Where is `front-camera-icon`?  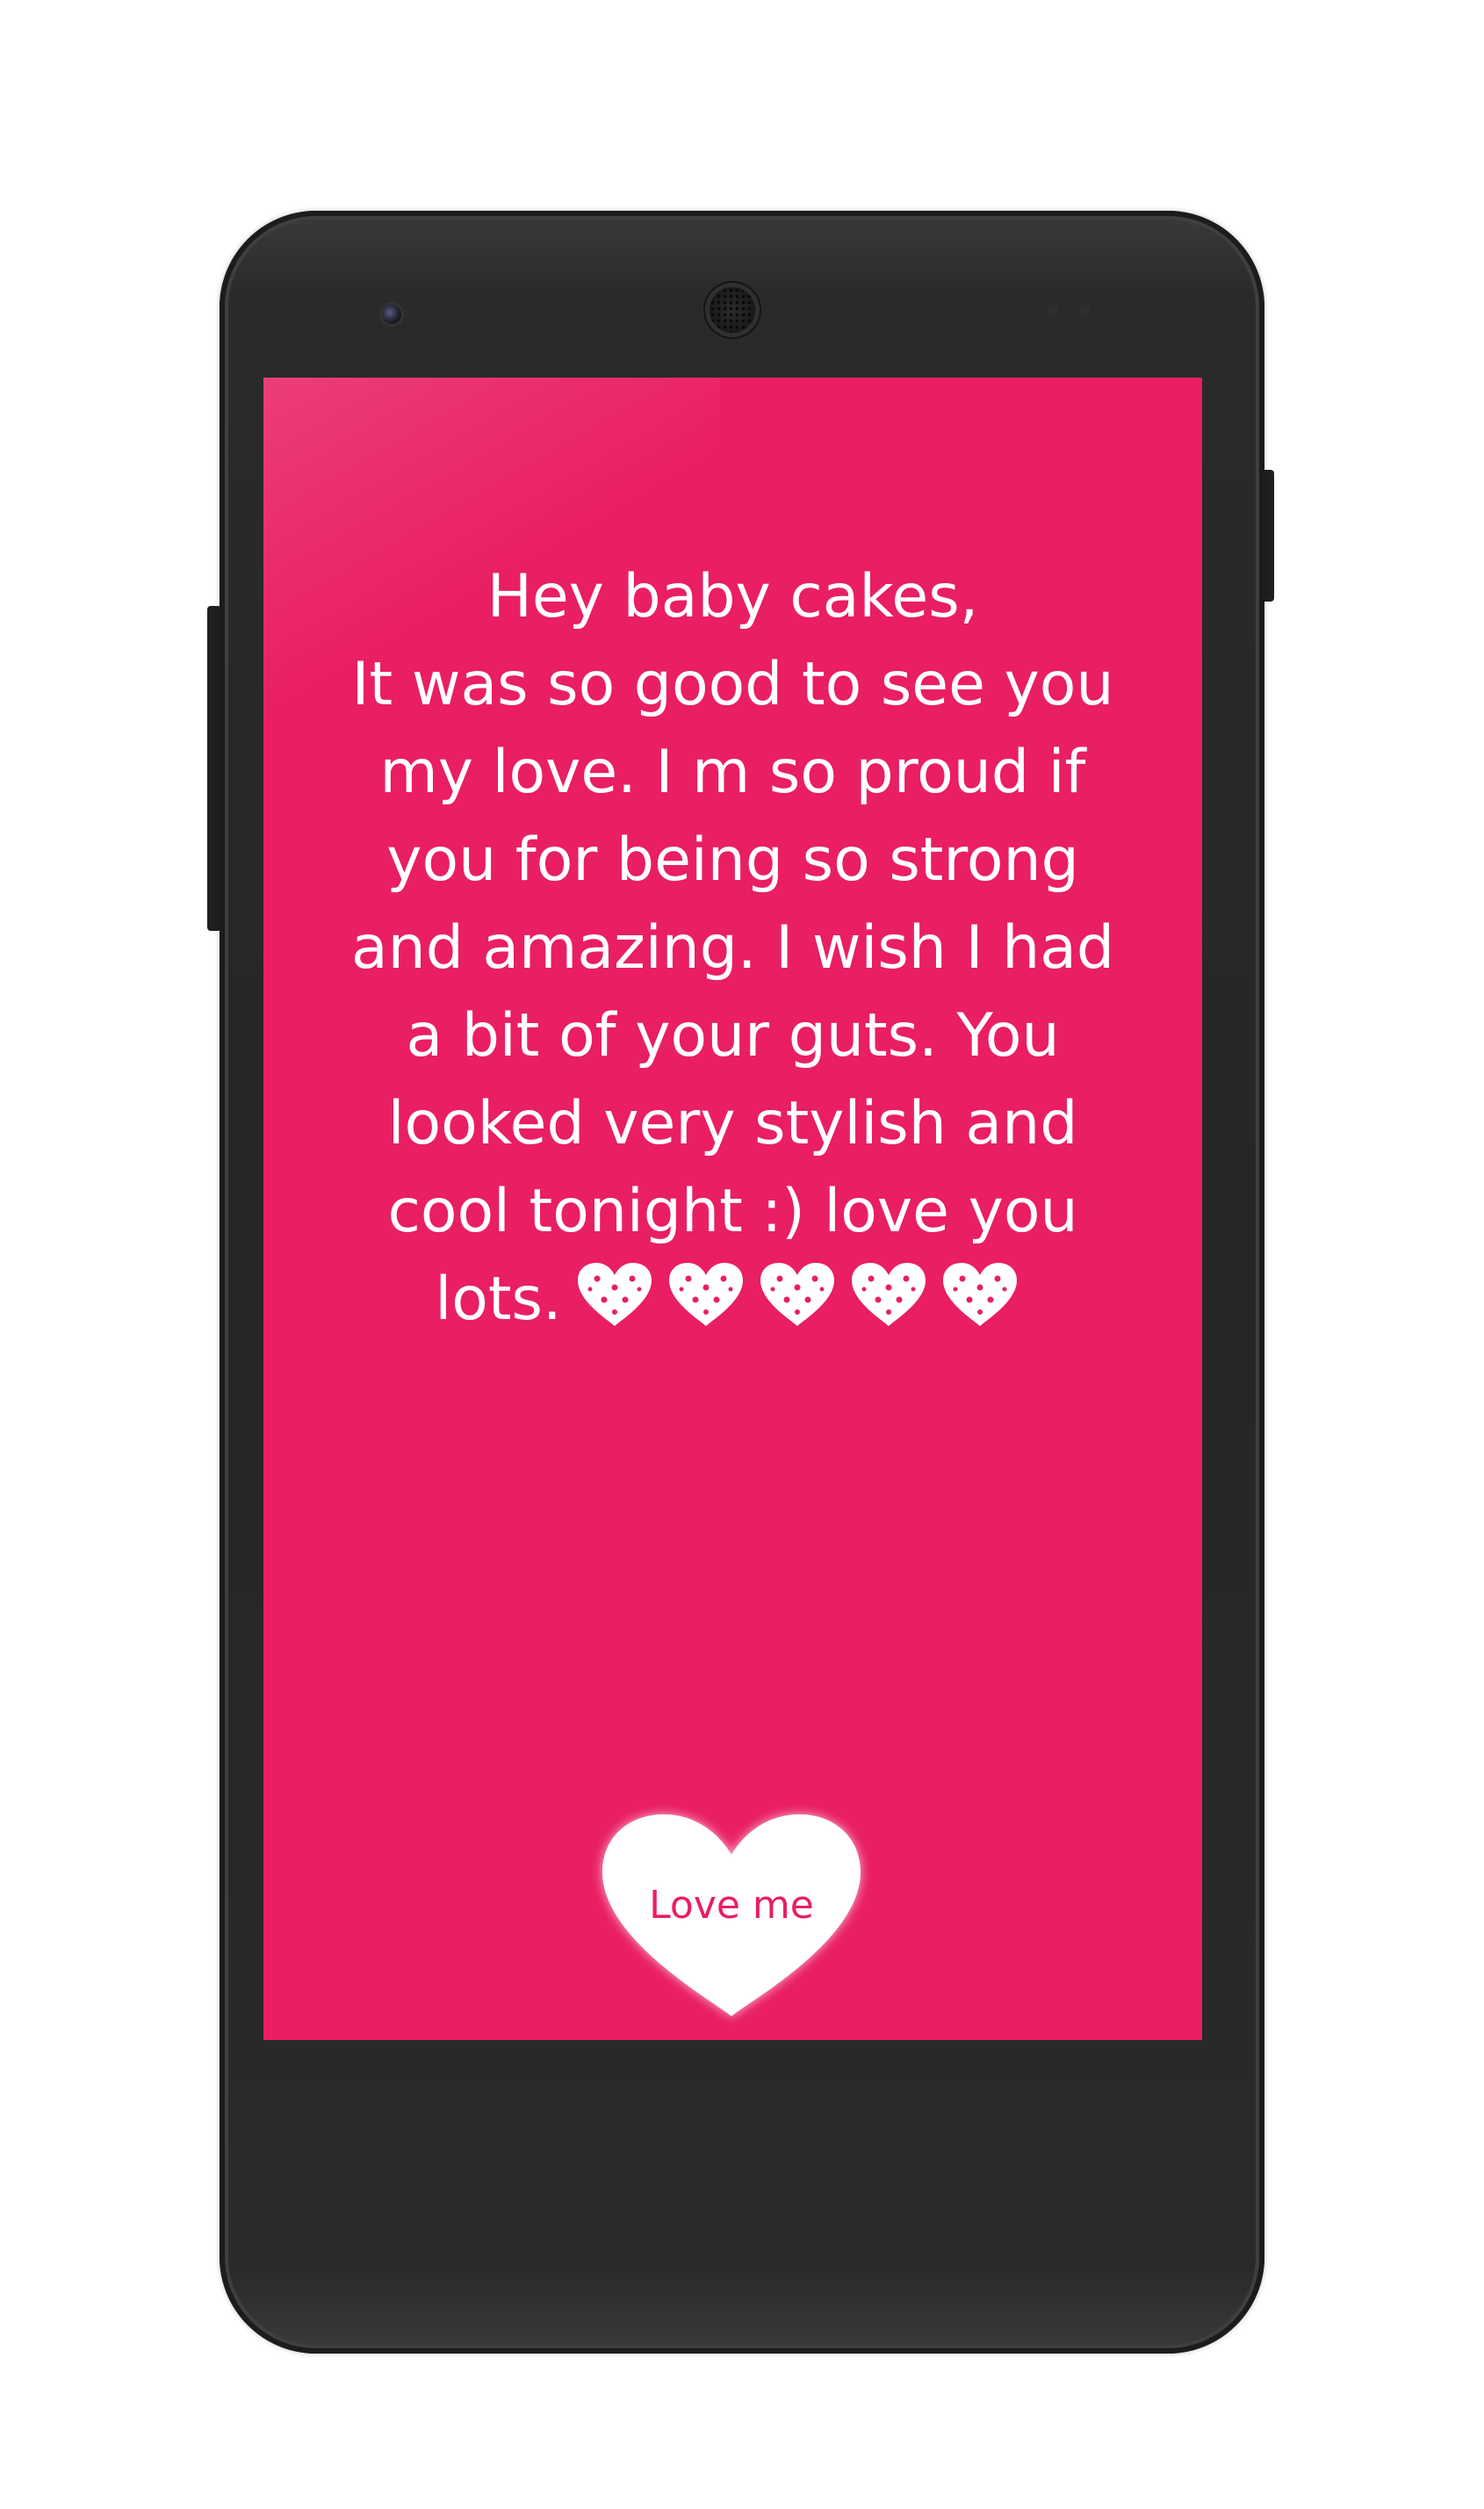 front-camera-icon is located at coordinates (391, 314).